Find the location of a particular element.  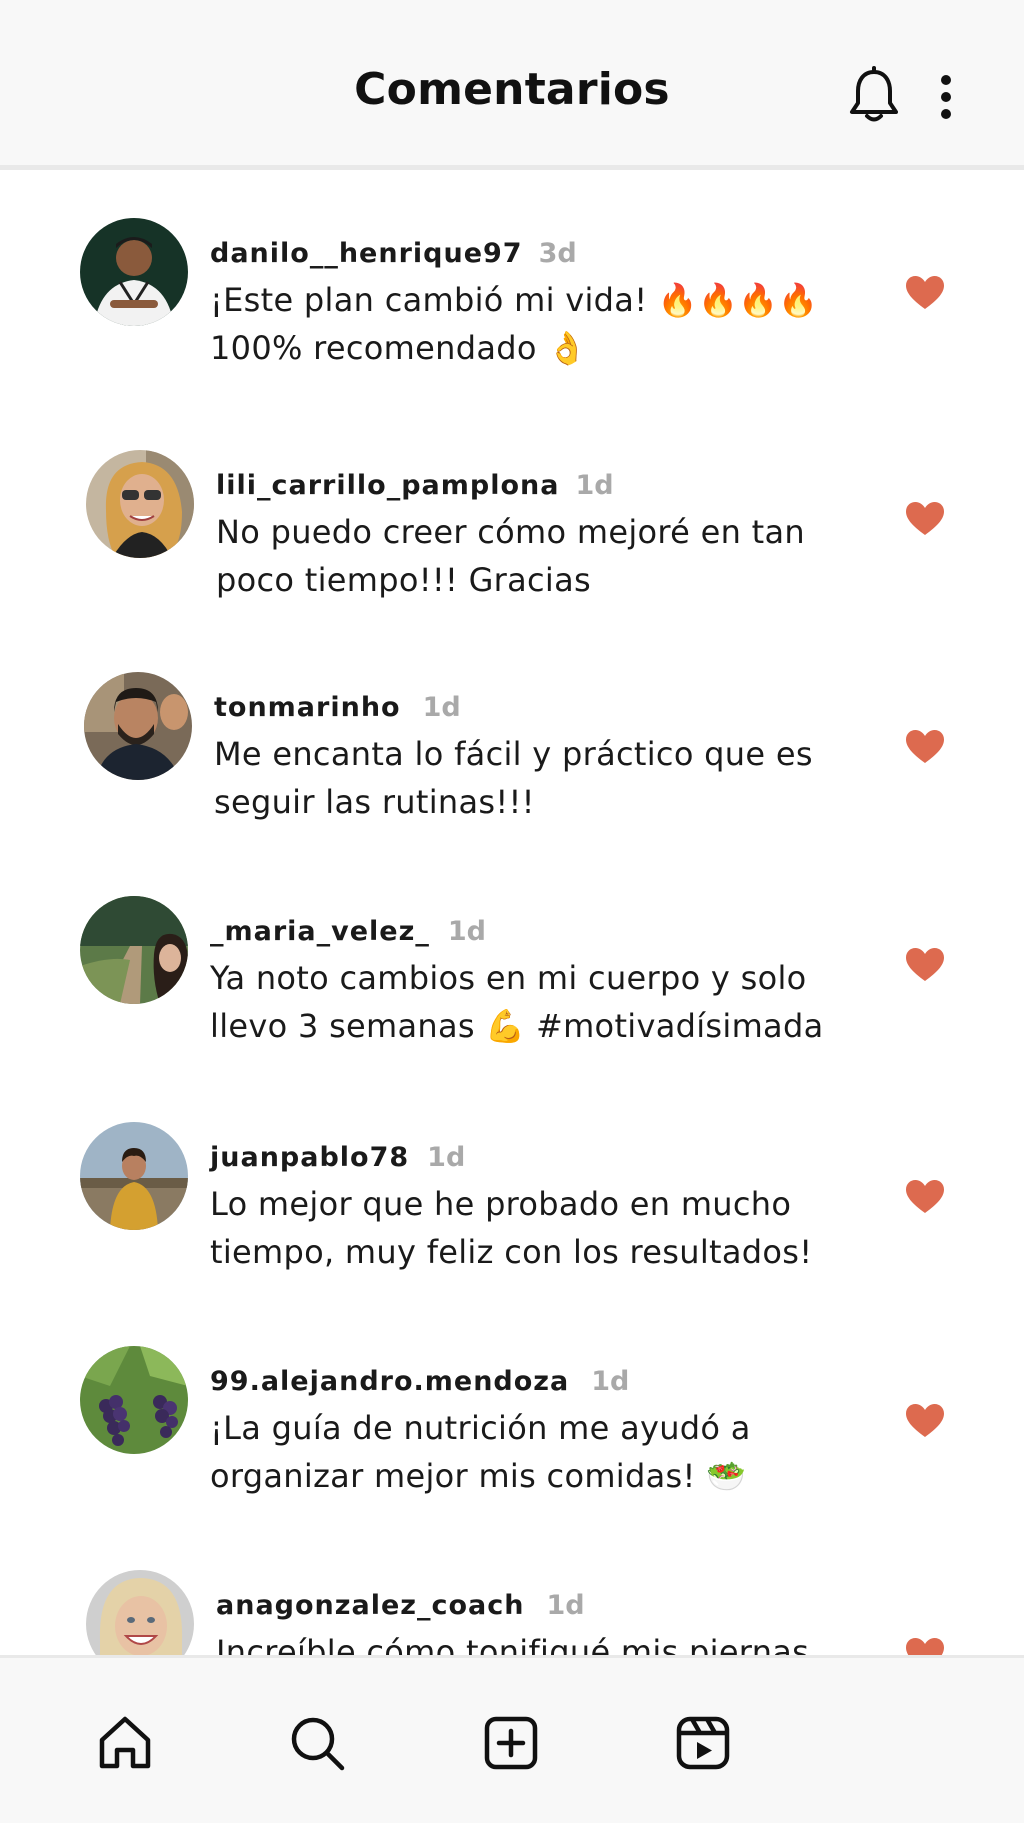

bell-icon is located at coordinates (874, 95).